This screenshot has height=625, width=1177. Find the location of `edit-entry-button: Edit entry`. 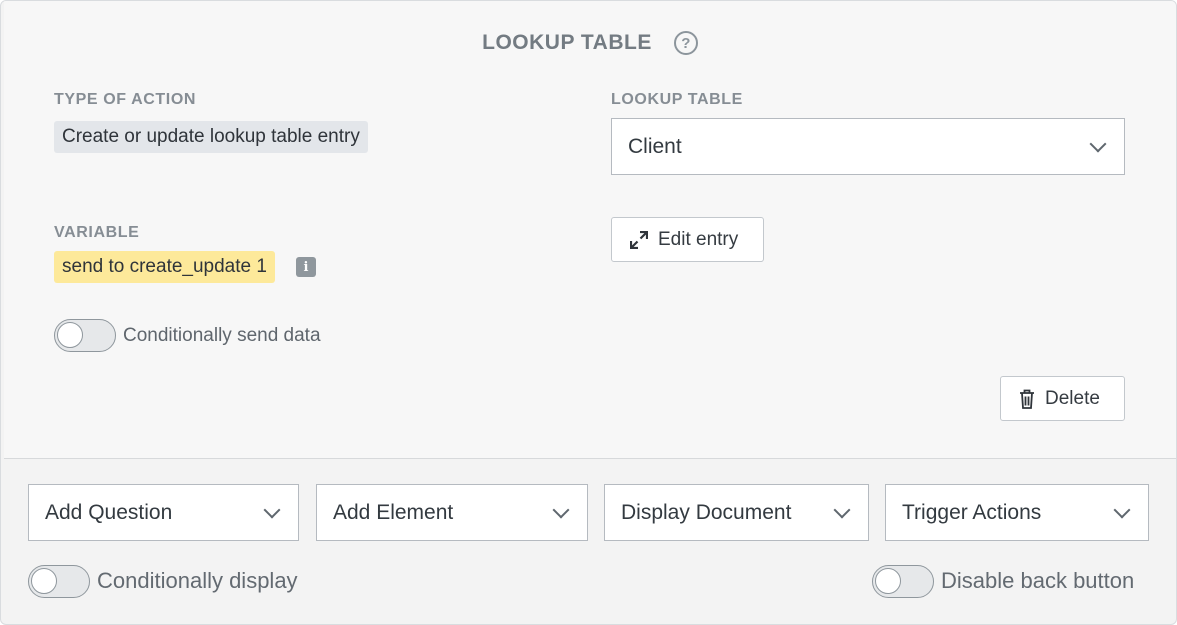

edit-entry-button: Edit entry is located at coordinates (687, 239).